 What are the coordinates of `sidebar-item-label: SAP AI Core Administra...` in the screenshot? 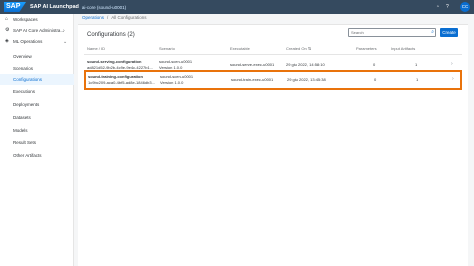 It's located at (39, 30).